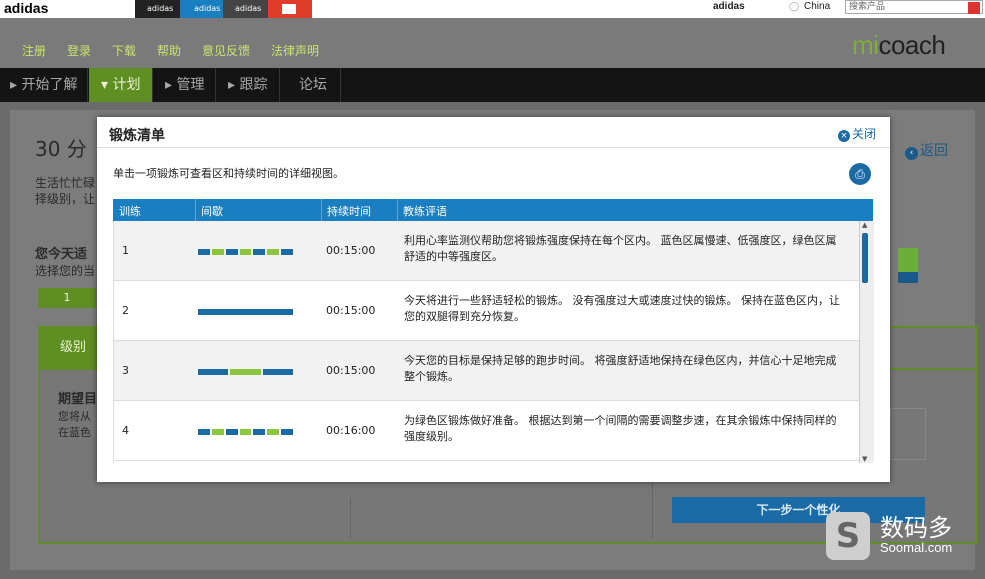 This screenshot has height=579, width=985. Describe the element at coordinates (125, 430) in the screenshot. I see `workout-number: 4` at that location.